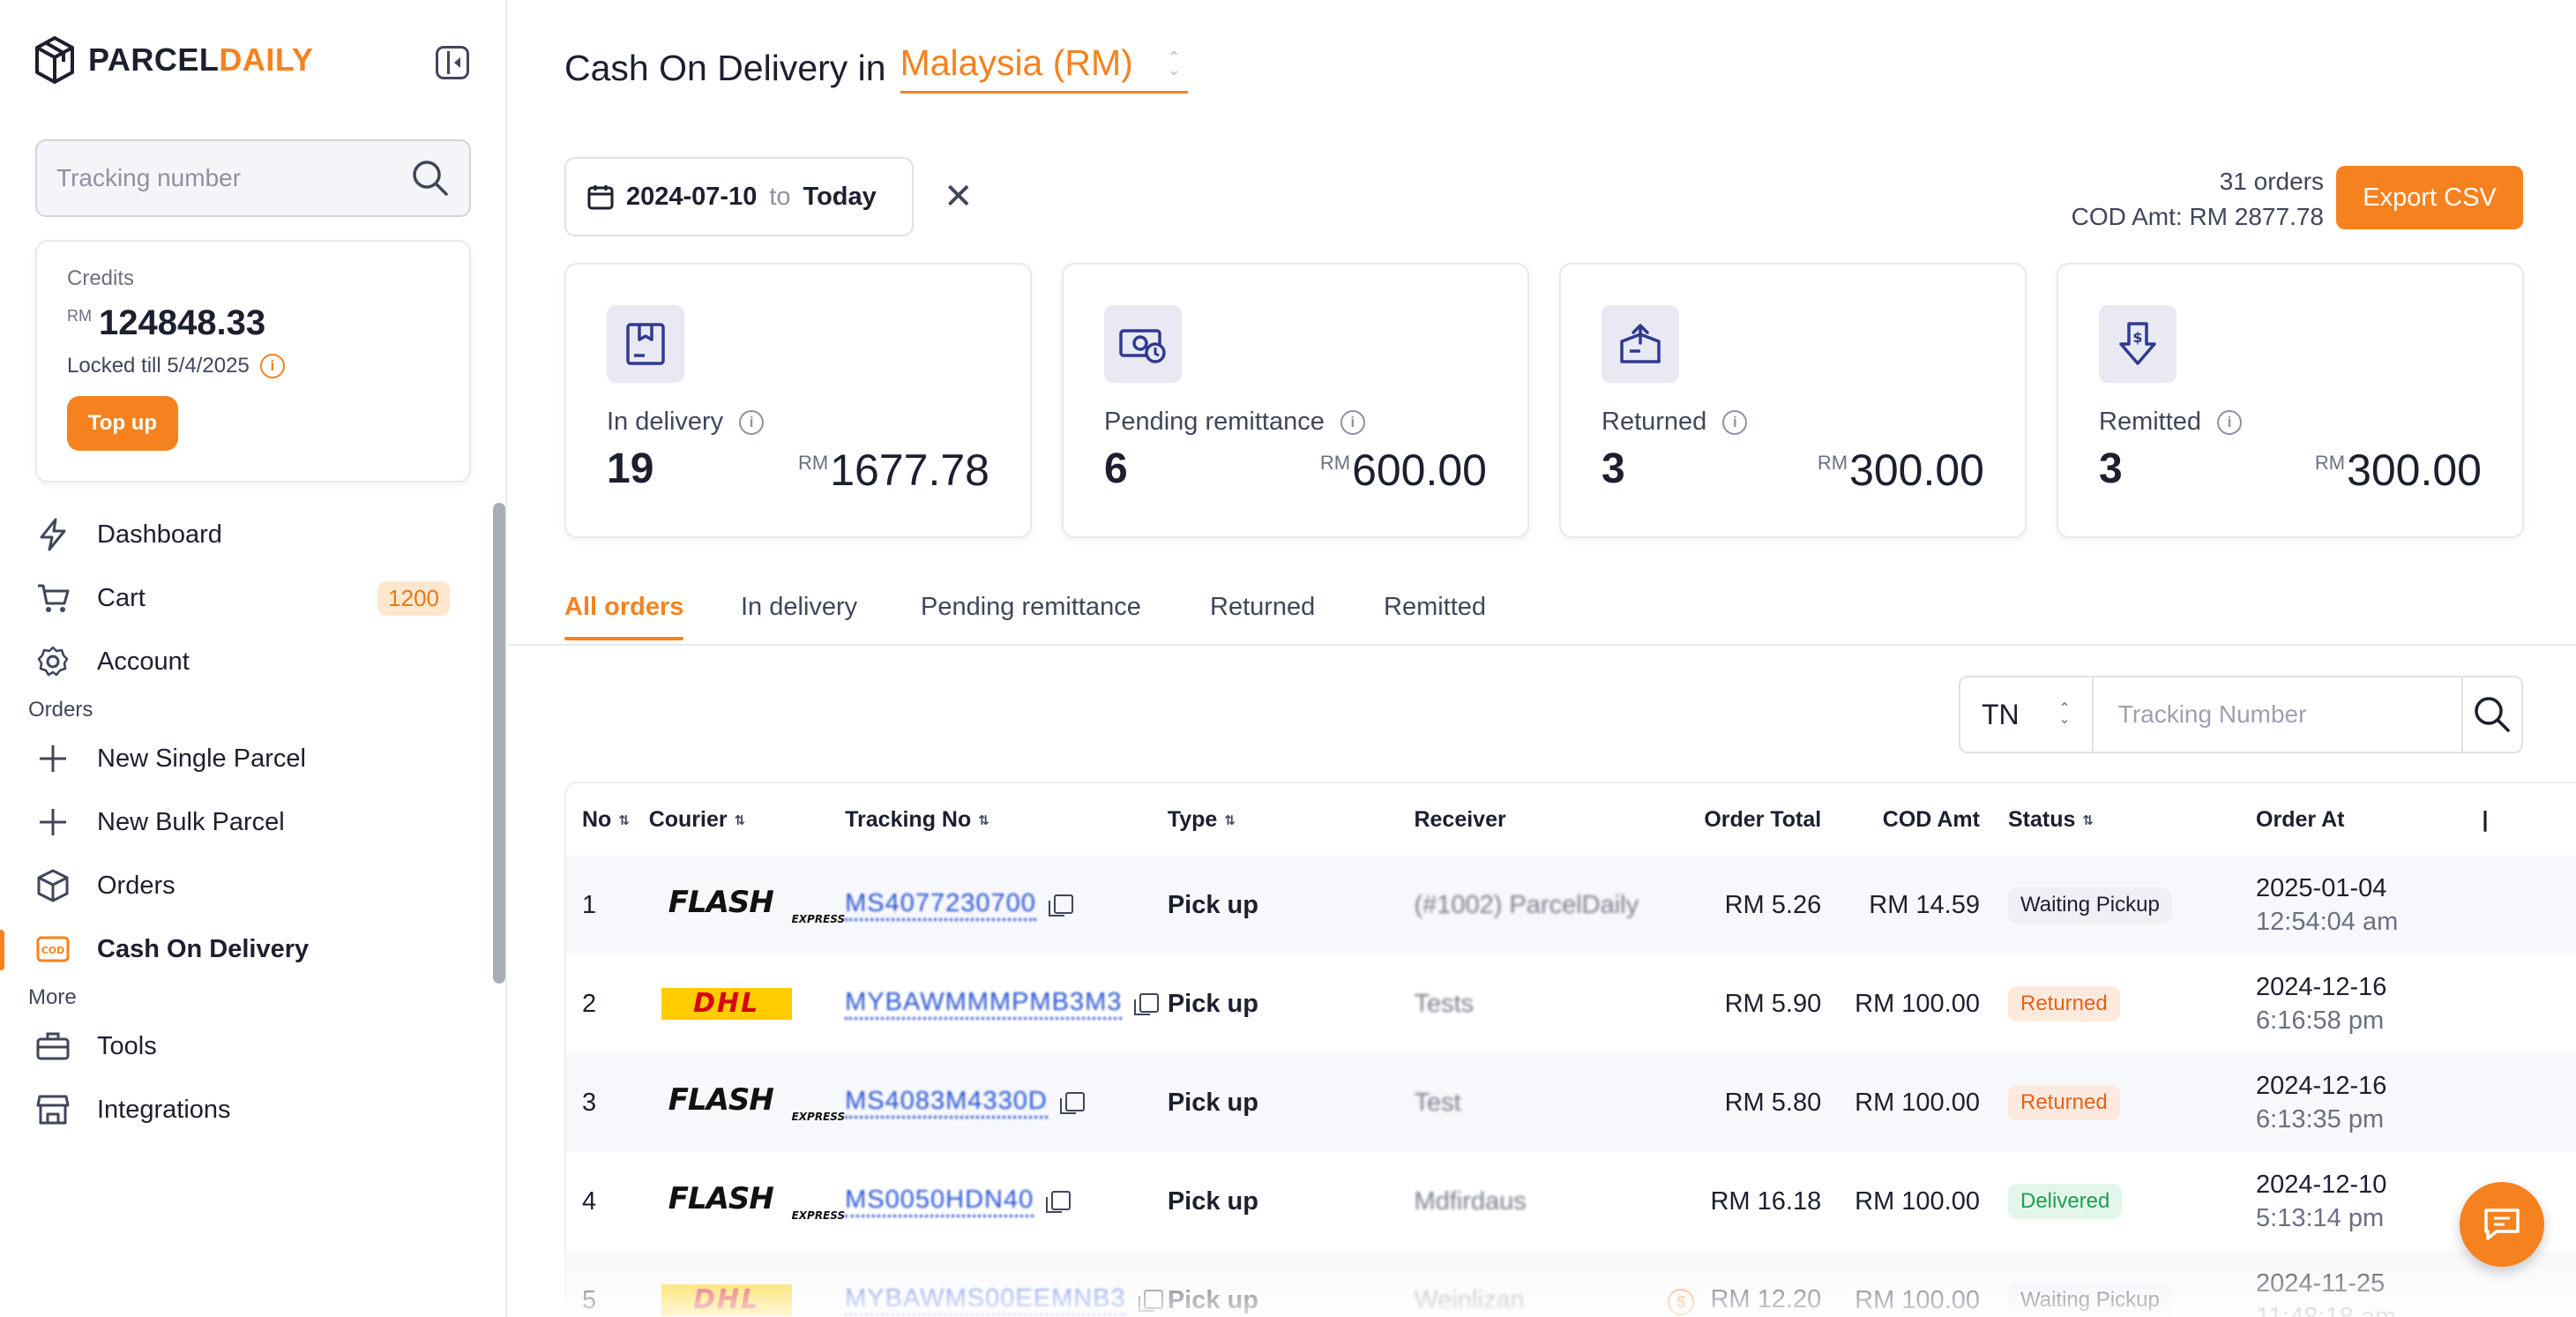  I want to click on tracking-link: MYBAWMMMPMB3M3, so click(984, 1004).